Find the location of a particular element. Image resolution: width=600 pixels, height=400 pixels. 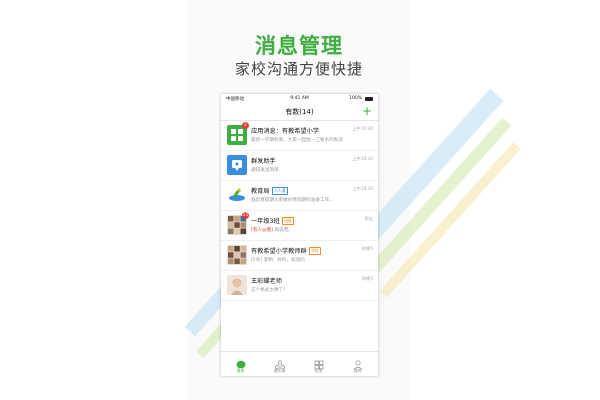

conversation-preview: [5条] 李明：好的，知道的 is located at coordinates (278, 260).